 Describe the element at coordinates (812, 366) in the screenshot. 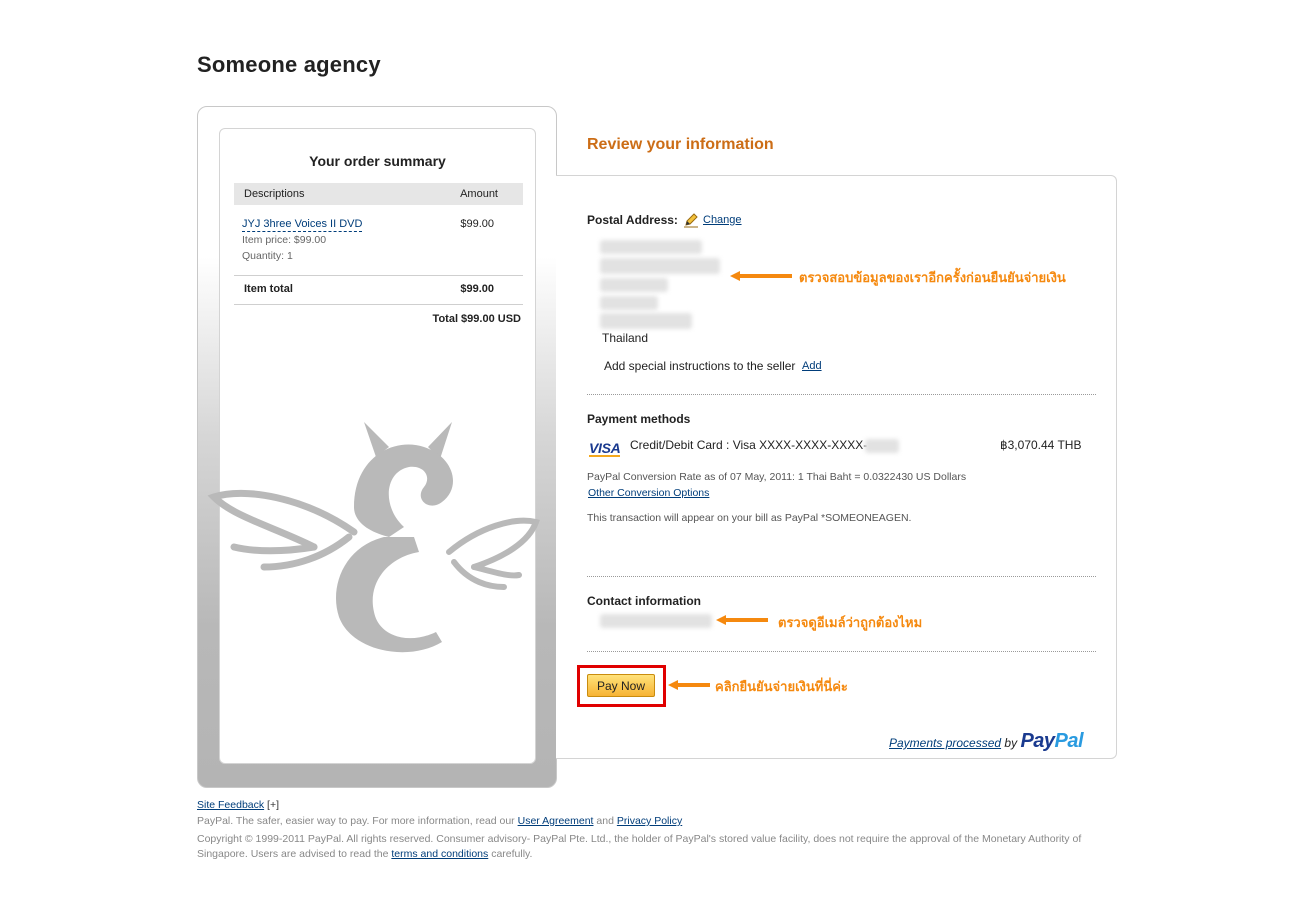

I see `add-instructions-link: Add` at that location.